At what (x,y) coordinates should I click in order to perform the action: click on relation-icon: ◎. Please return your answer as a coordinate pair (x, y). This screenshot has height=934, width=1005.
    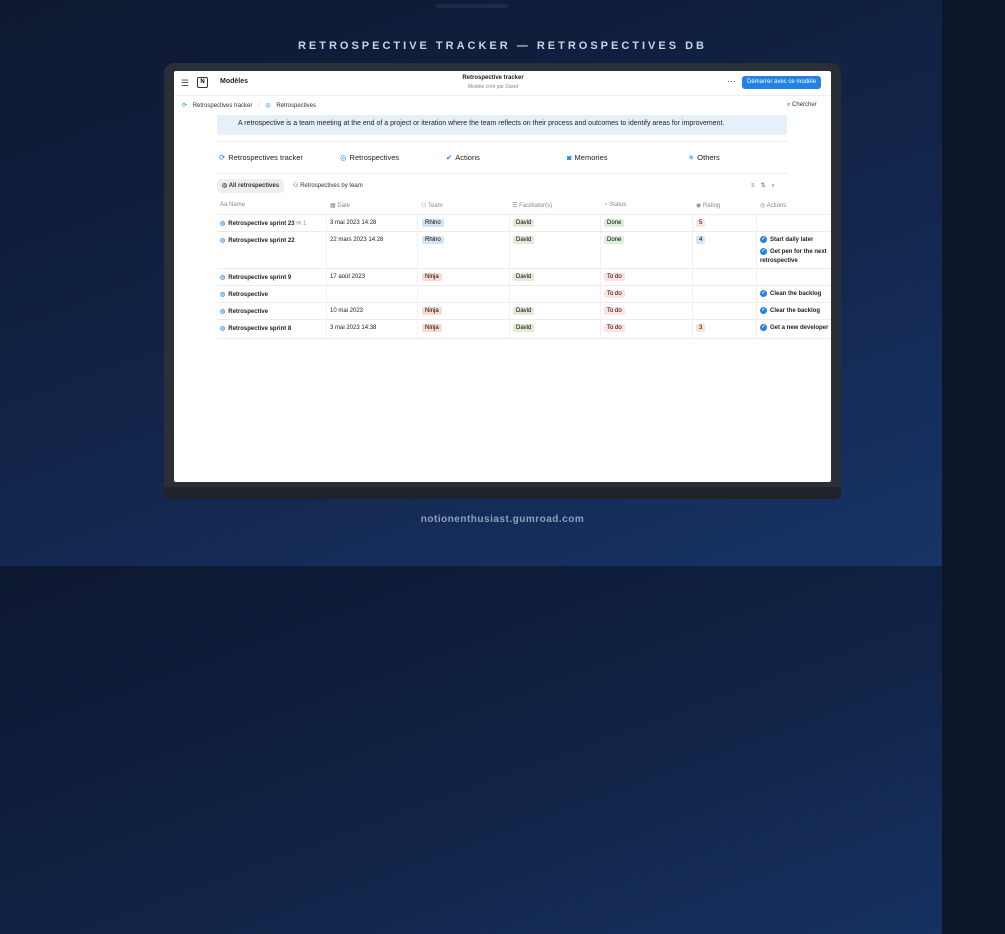
    Looking at the image, I should click on (763, 206).